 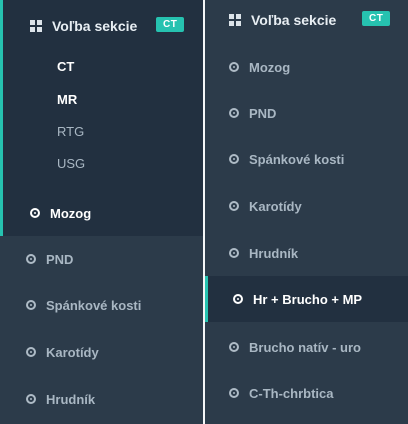 What do you see at coordinates (101, 352) in the screenshot?
I see `left-nav-item-karotidy: Karotídy` at bounding box center [101, 352].